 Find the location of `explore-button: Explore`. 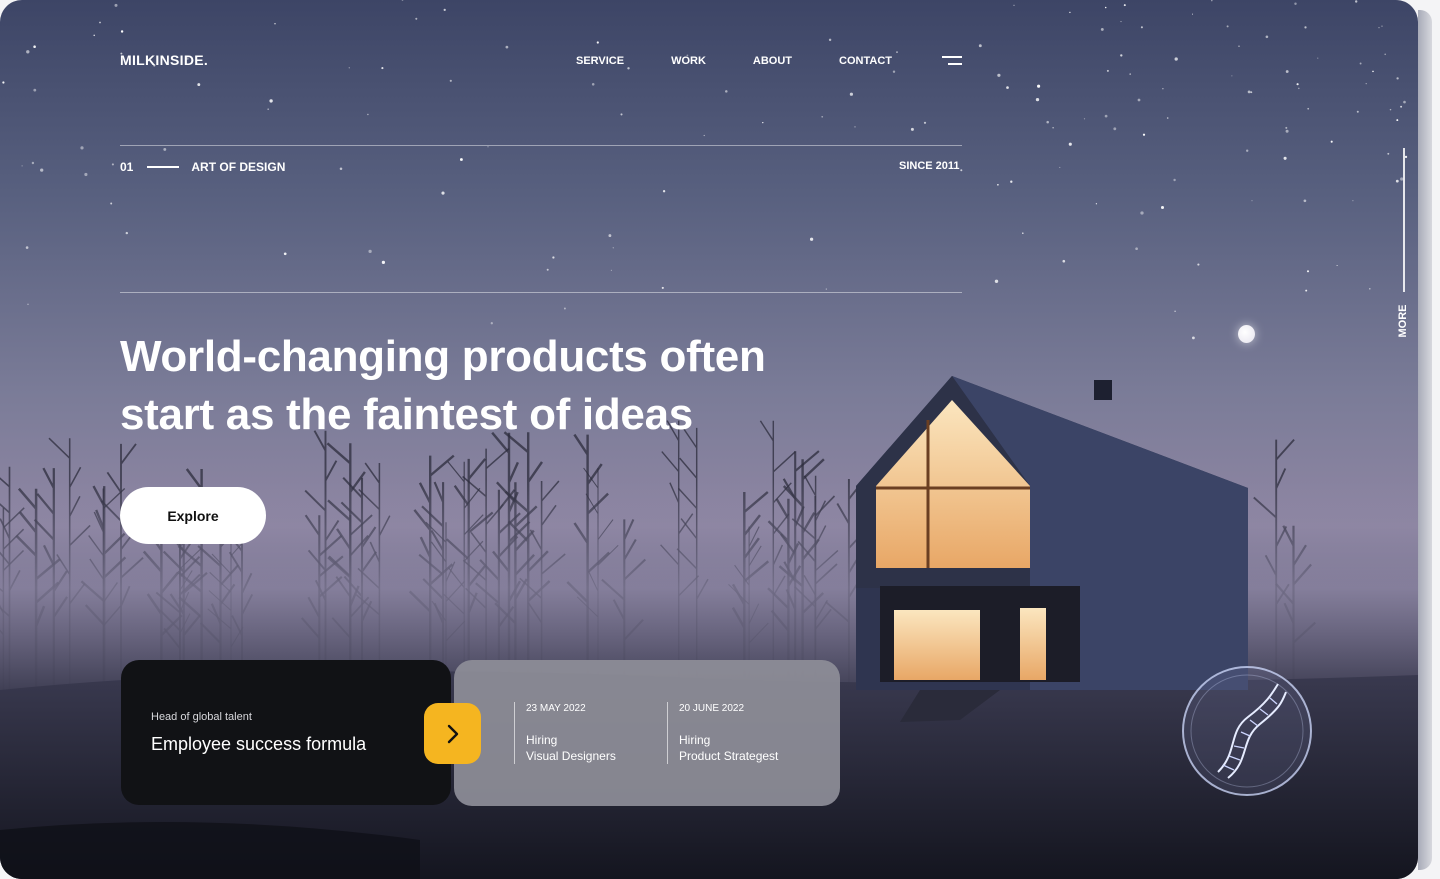

explore-button: Explore is located at coordinates (193, 515).